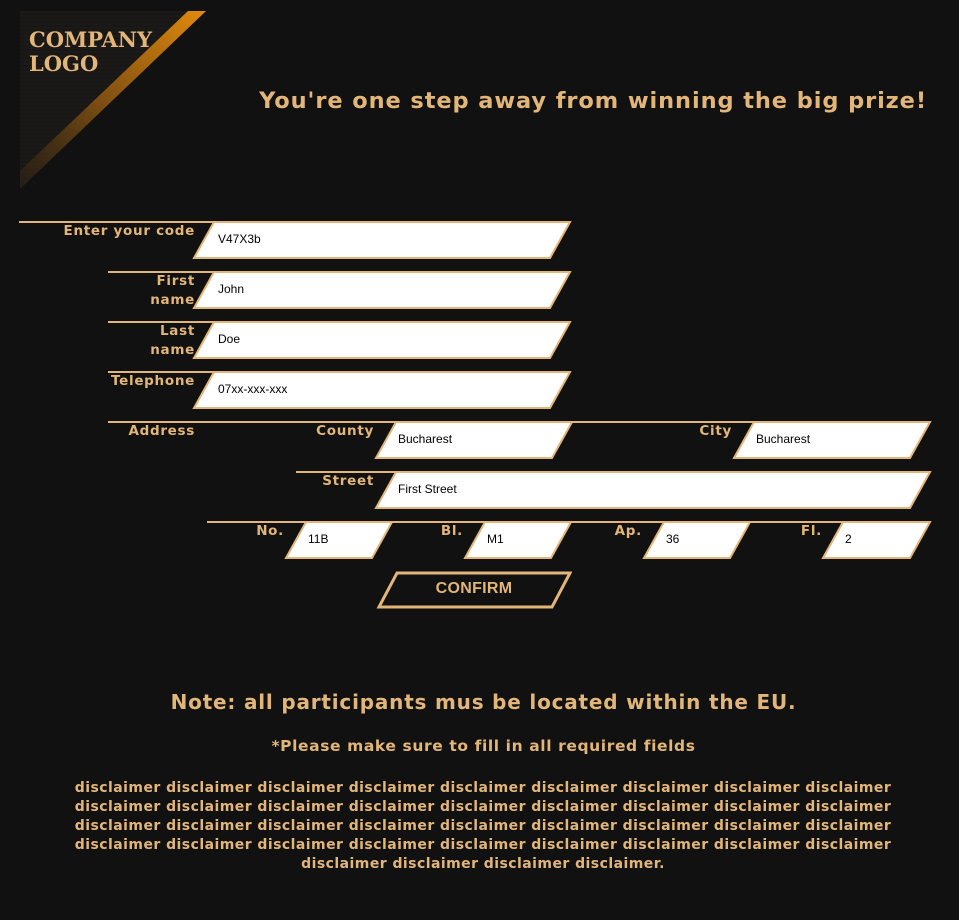  I want to click on logo-text: COMPANY LOGO, so click(90, 51).